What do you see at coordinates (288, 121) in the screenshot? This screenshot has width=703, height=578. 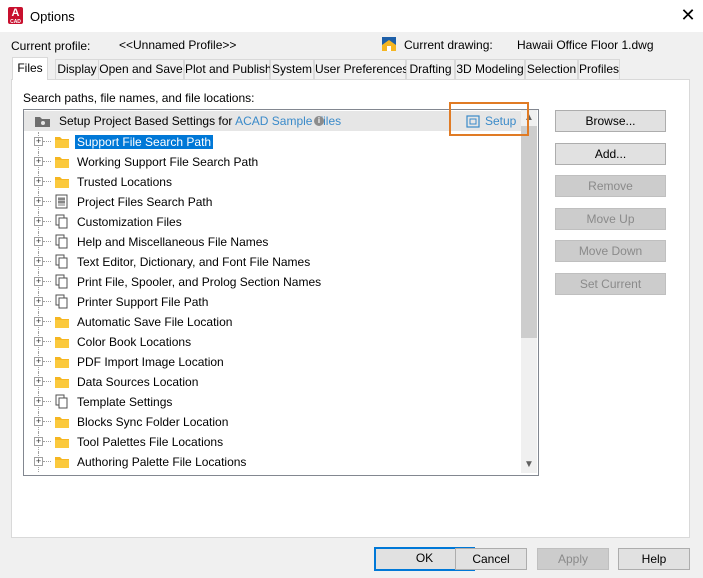 I see `project-name-link: ACAD Sample Files` at bounding box center [288, 121].